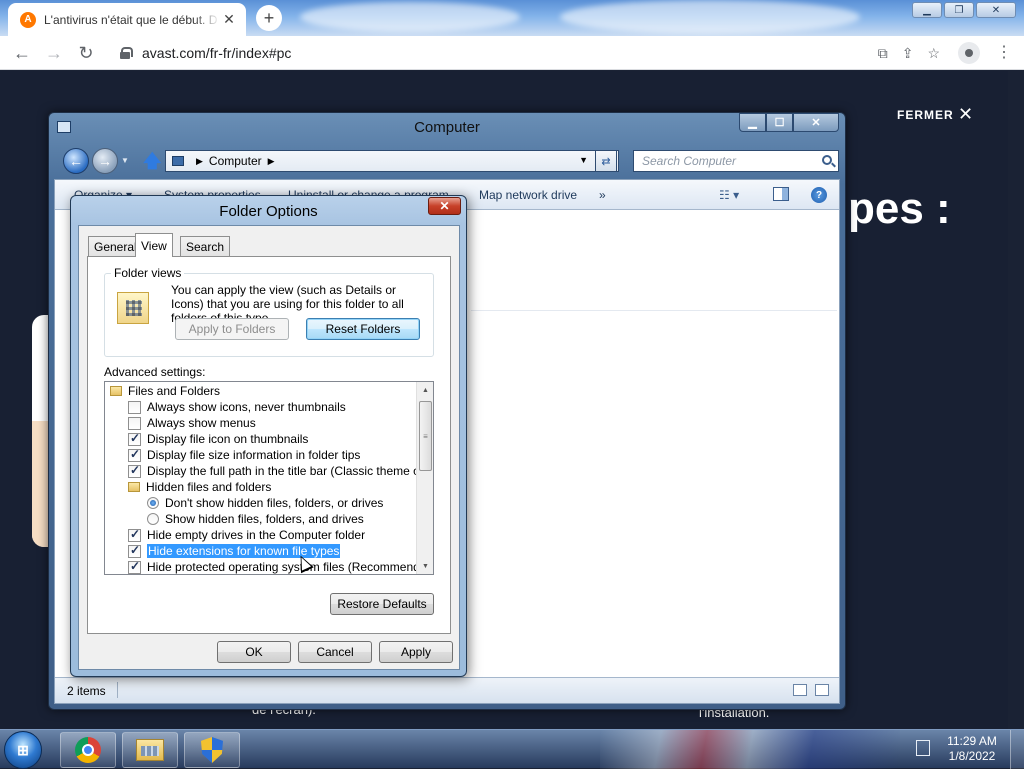 Image resolution: width=1024 pixels, height=769 pixels. Describe the element at coordinates (908, 53) in the screenshot. I see `share-icon: ⇪` at that location.